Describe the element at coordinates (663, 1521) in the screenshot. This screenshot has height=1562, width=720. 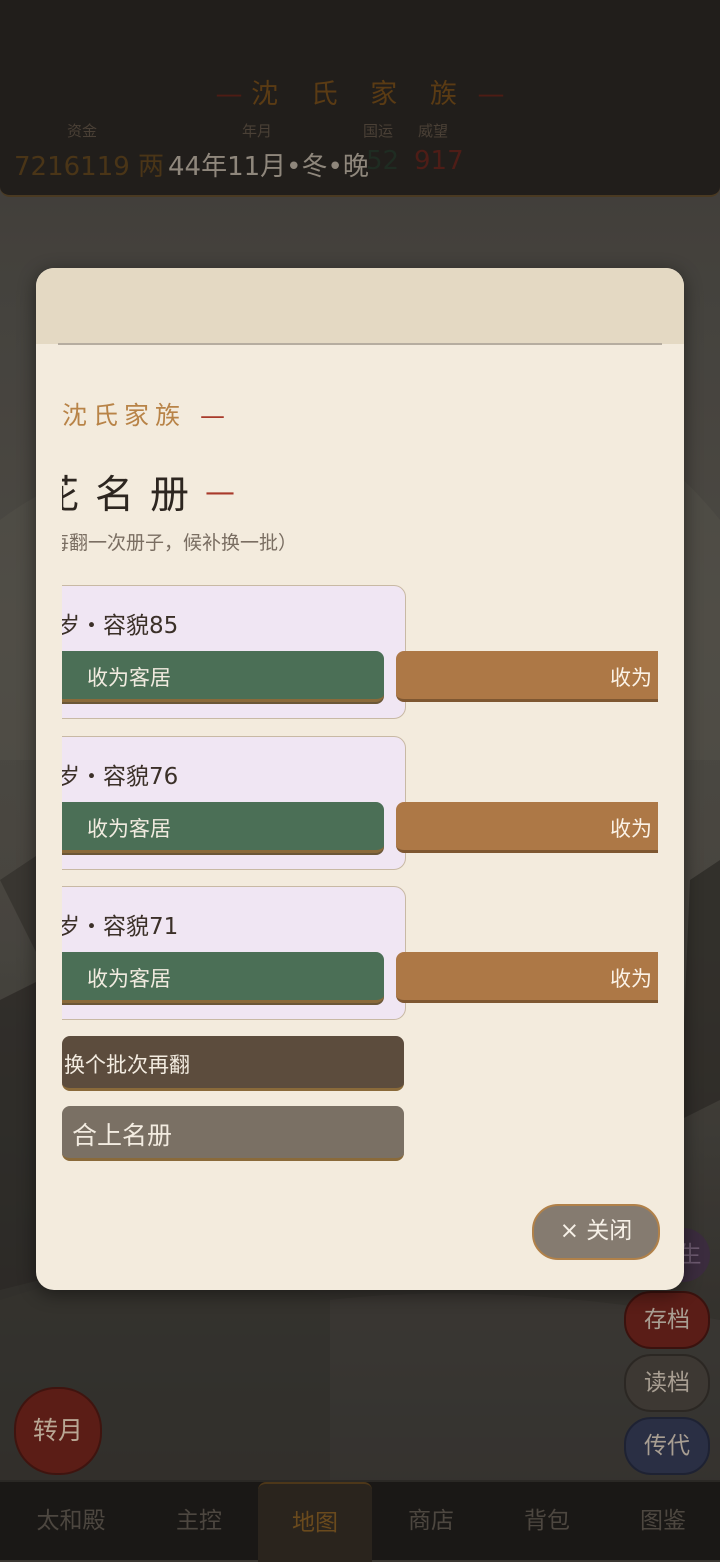
I see `tab-catalog: 图鉴` at that location.